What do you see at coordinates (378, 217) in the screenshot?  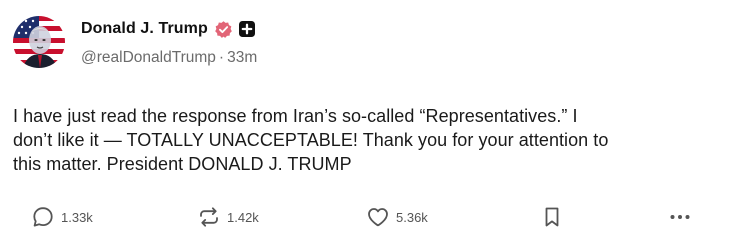 I see `heart-icon` at bounding box center [378, 217].